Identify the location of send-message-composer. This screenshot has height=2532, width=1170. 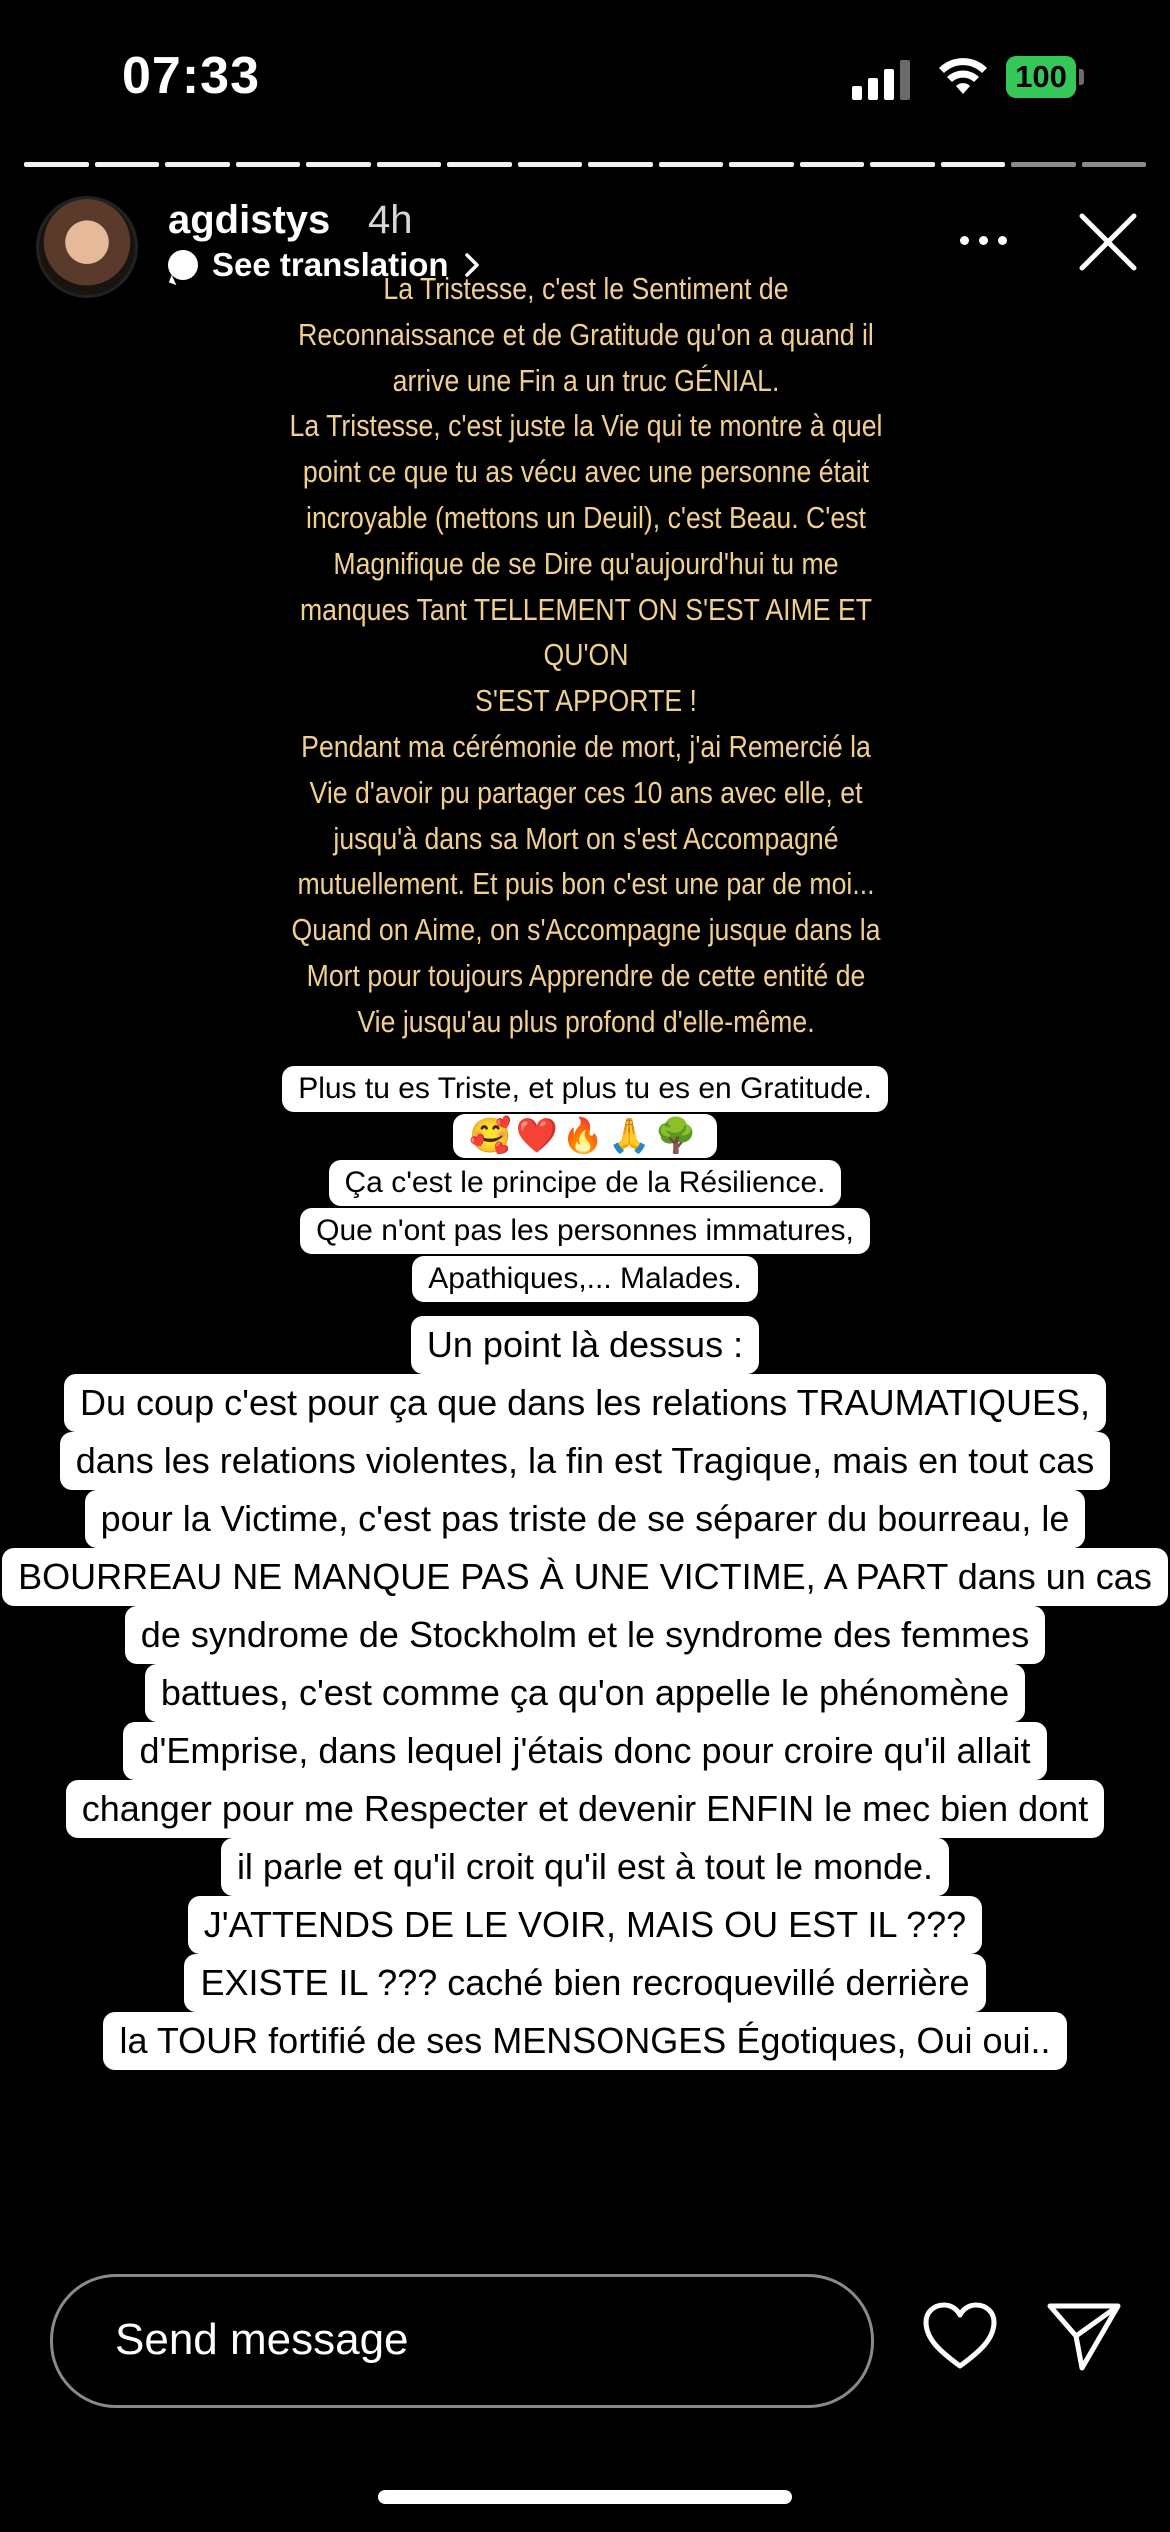
(462, 2341).